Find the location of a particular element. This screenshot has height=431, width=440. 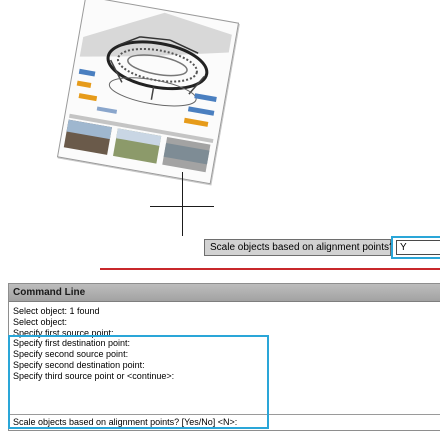

stadium-illustration-icon is located at coordinates (147, 92).